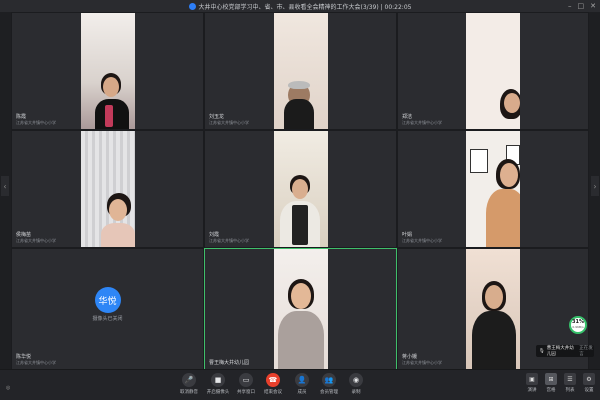 Image resolution: width=600 pixels, height=400 pixels. What do you see at coordinates (570, 6) in the screenshot?
I see `minimize-icon: –` at bounding box center [570, 6].